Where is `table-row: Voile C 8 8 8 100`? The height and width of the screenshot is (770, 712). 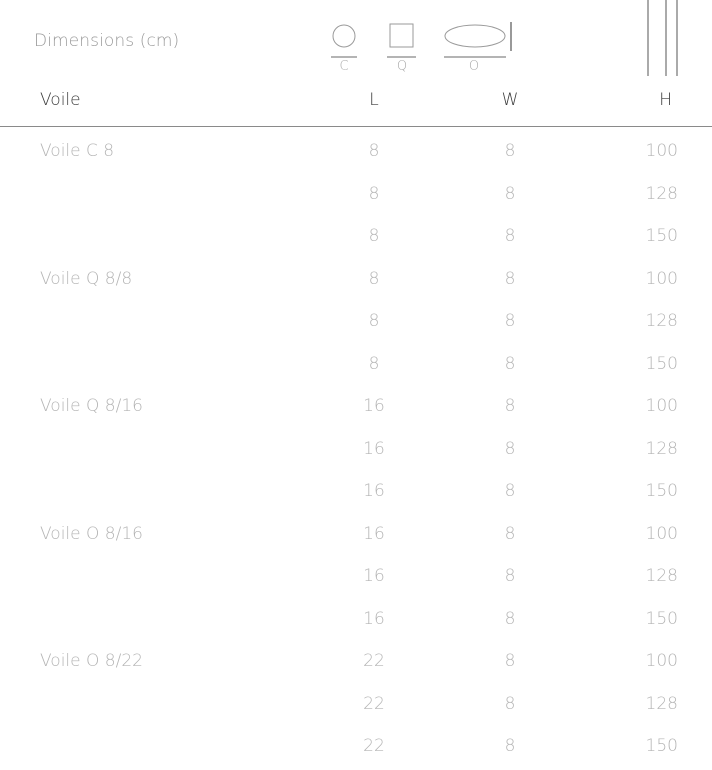 table-row: Voile C 8 8 8 100 is located at coordinates (356, 153).